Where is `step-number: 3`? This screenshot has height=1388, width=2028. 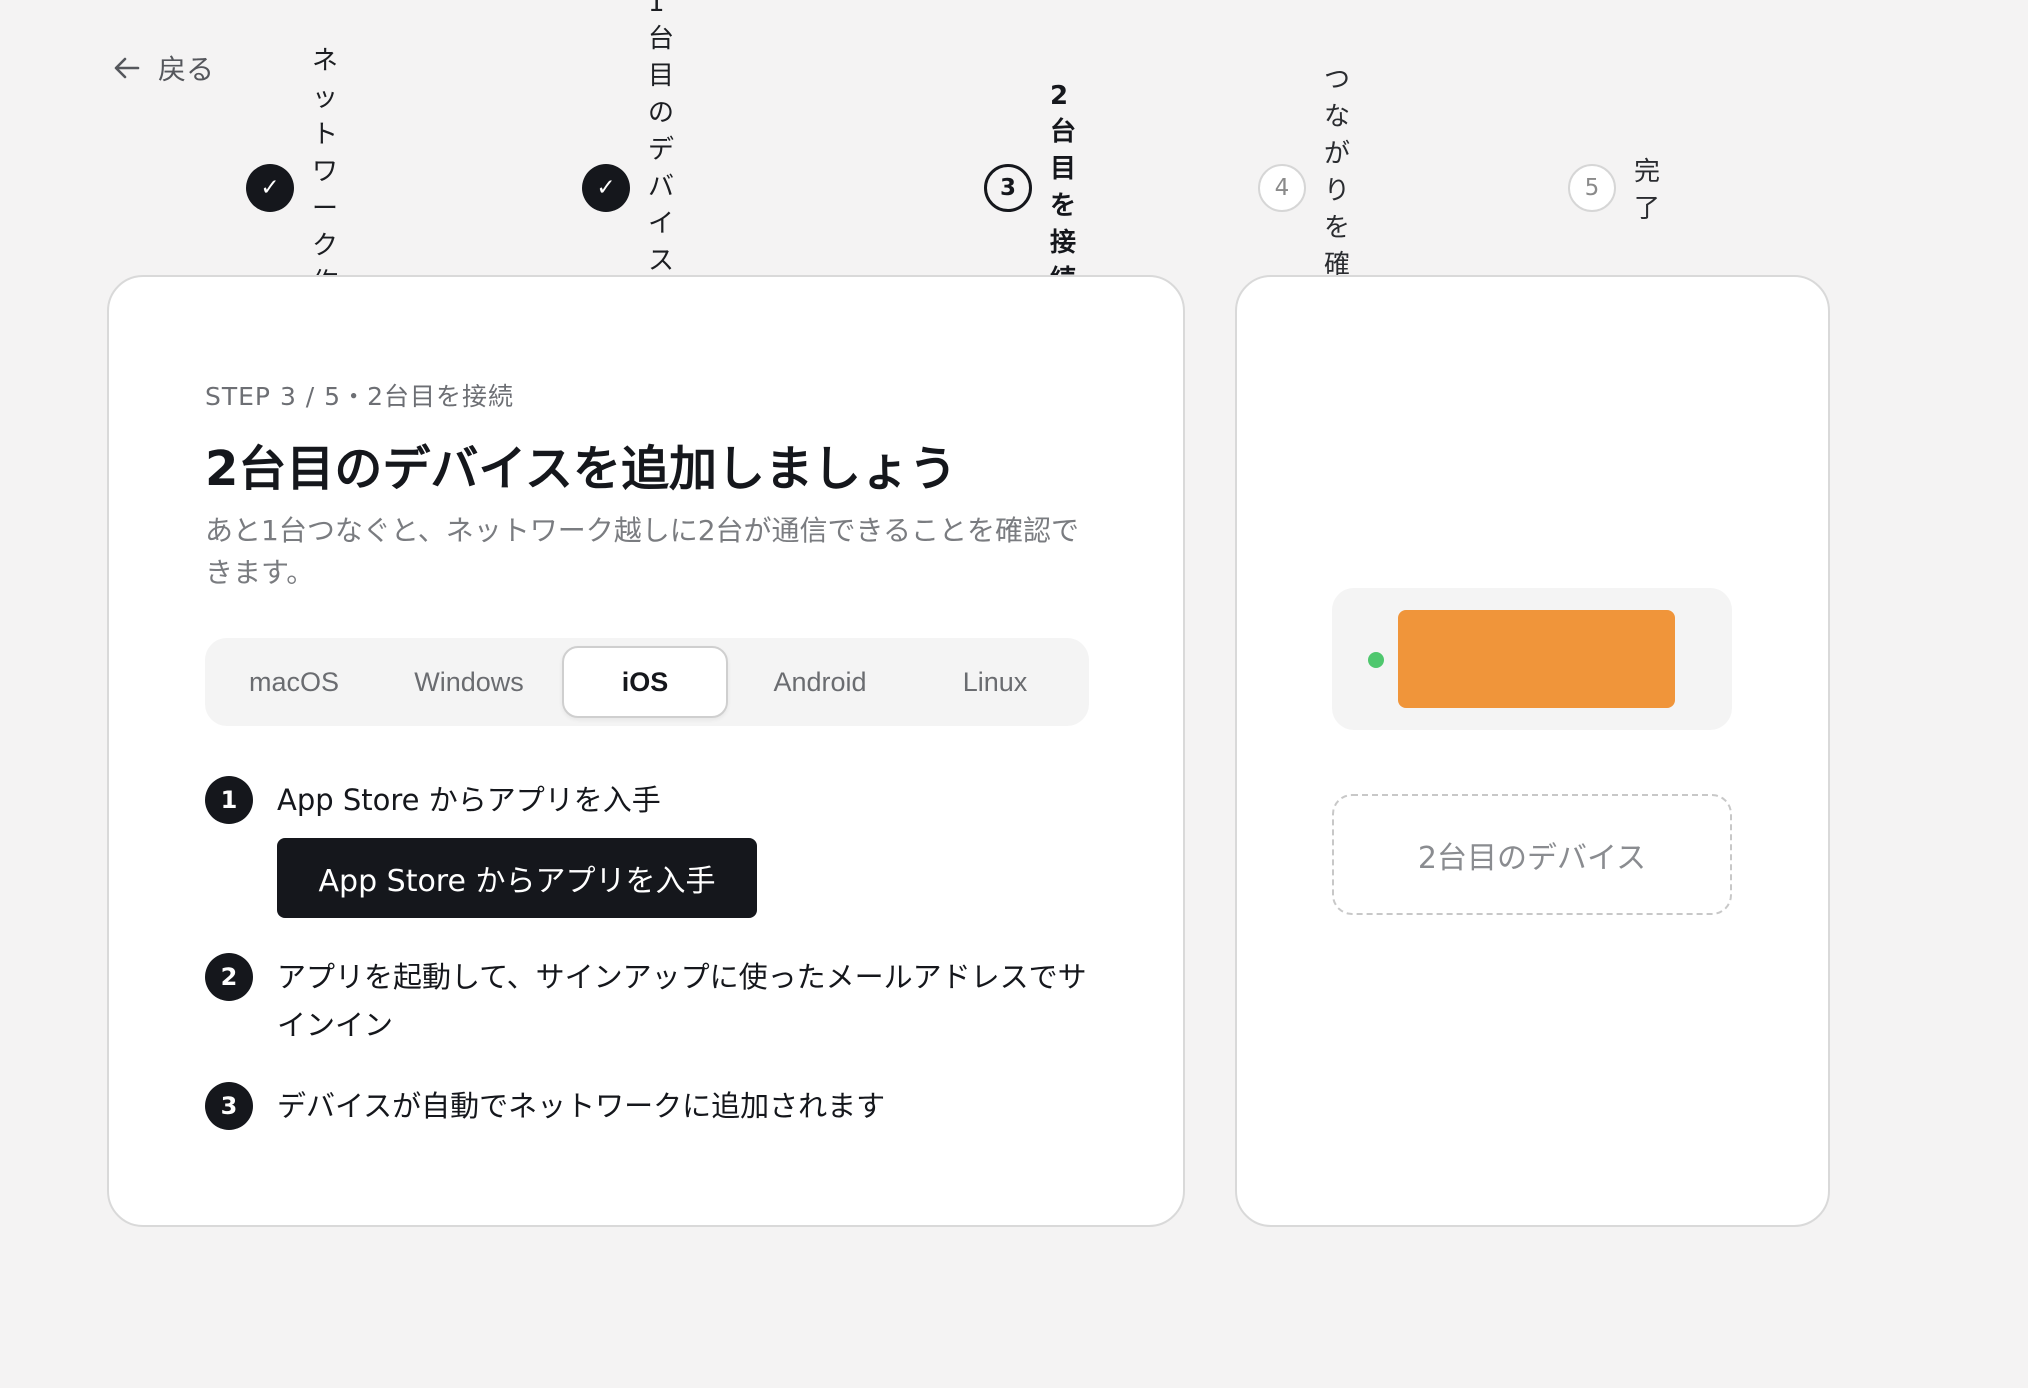 step-number: 3 is located at coordinates (1008, 188).